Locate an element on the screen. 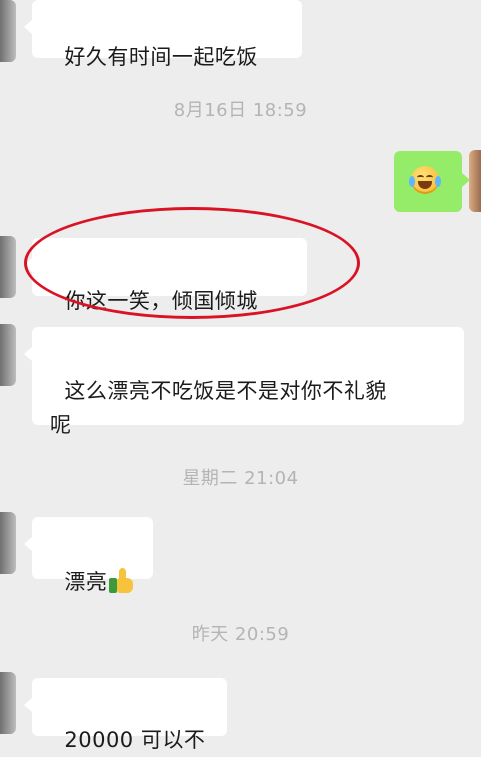  message-text: 漂亮 is located at coordinates (86, 582).